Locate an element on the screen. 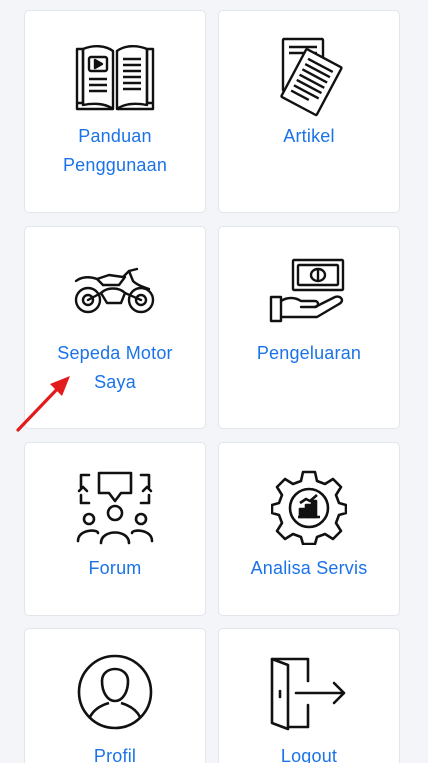 Image resolution: width=428 pixels, height=763 pixels. book-icon is located at coordinates (115, 78).